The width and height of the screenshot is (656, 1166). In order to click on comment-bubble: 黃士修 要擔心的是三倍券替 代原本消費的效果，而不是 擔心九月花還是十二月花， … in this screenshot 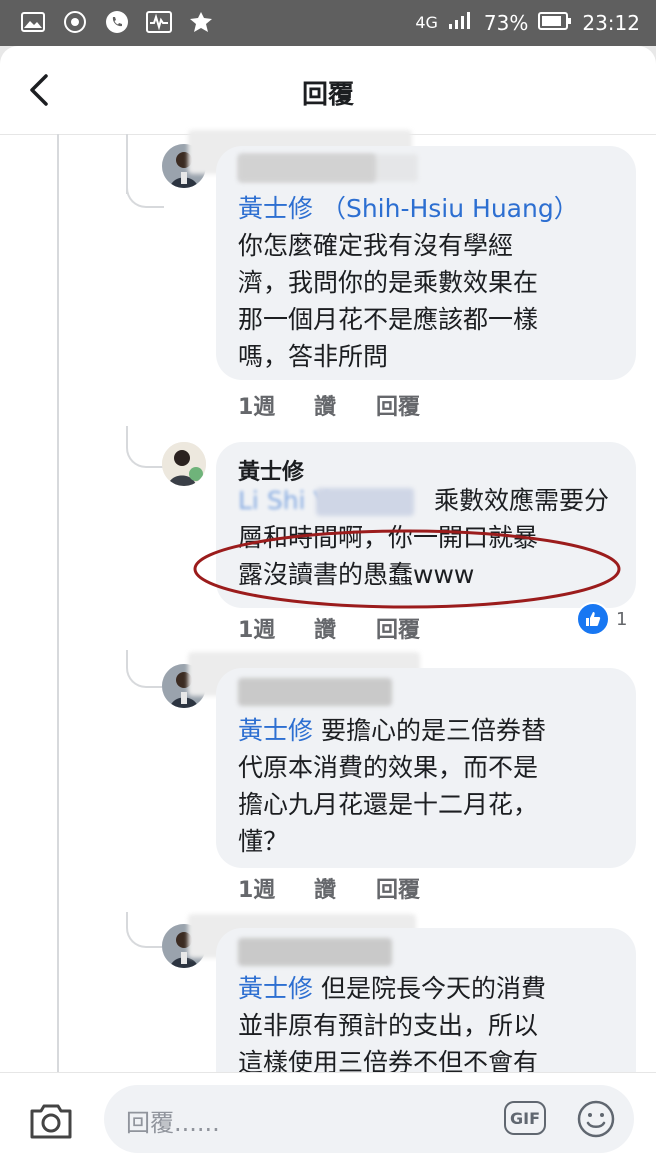, I will do `click(426, 768)`.